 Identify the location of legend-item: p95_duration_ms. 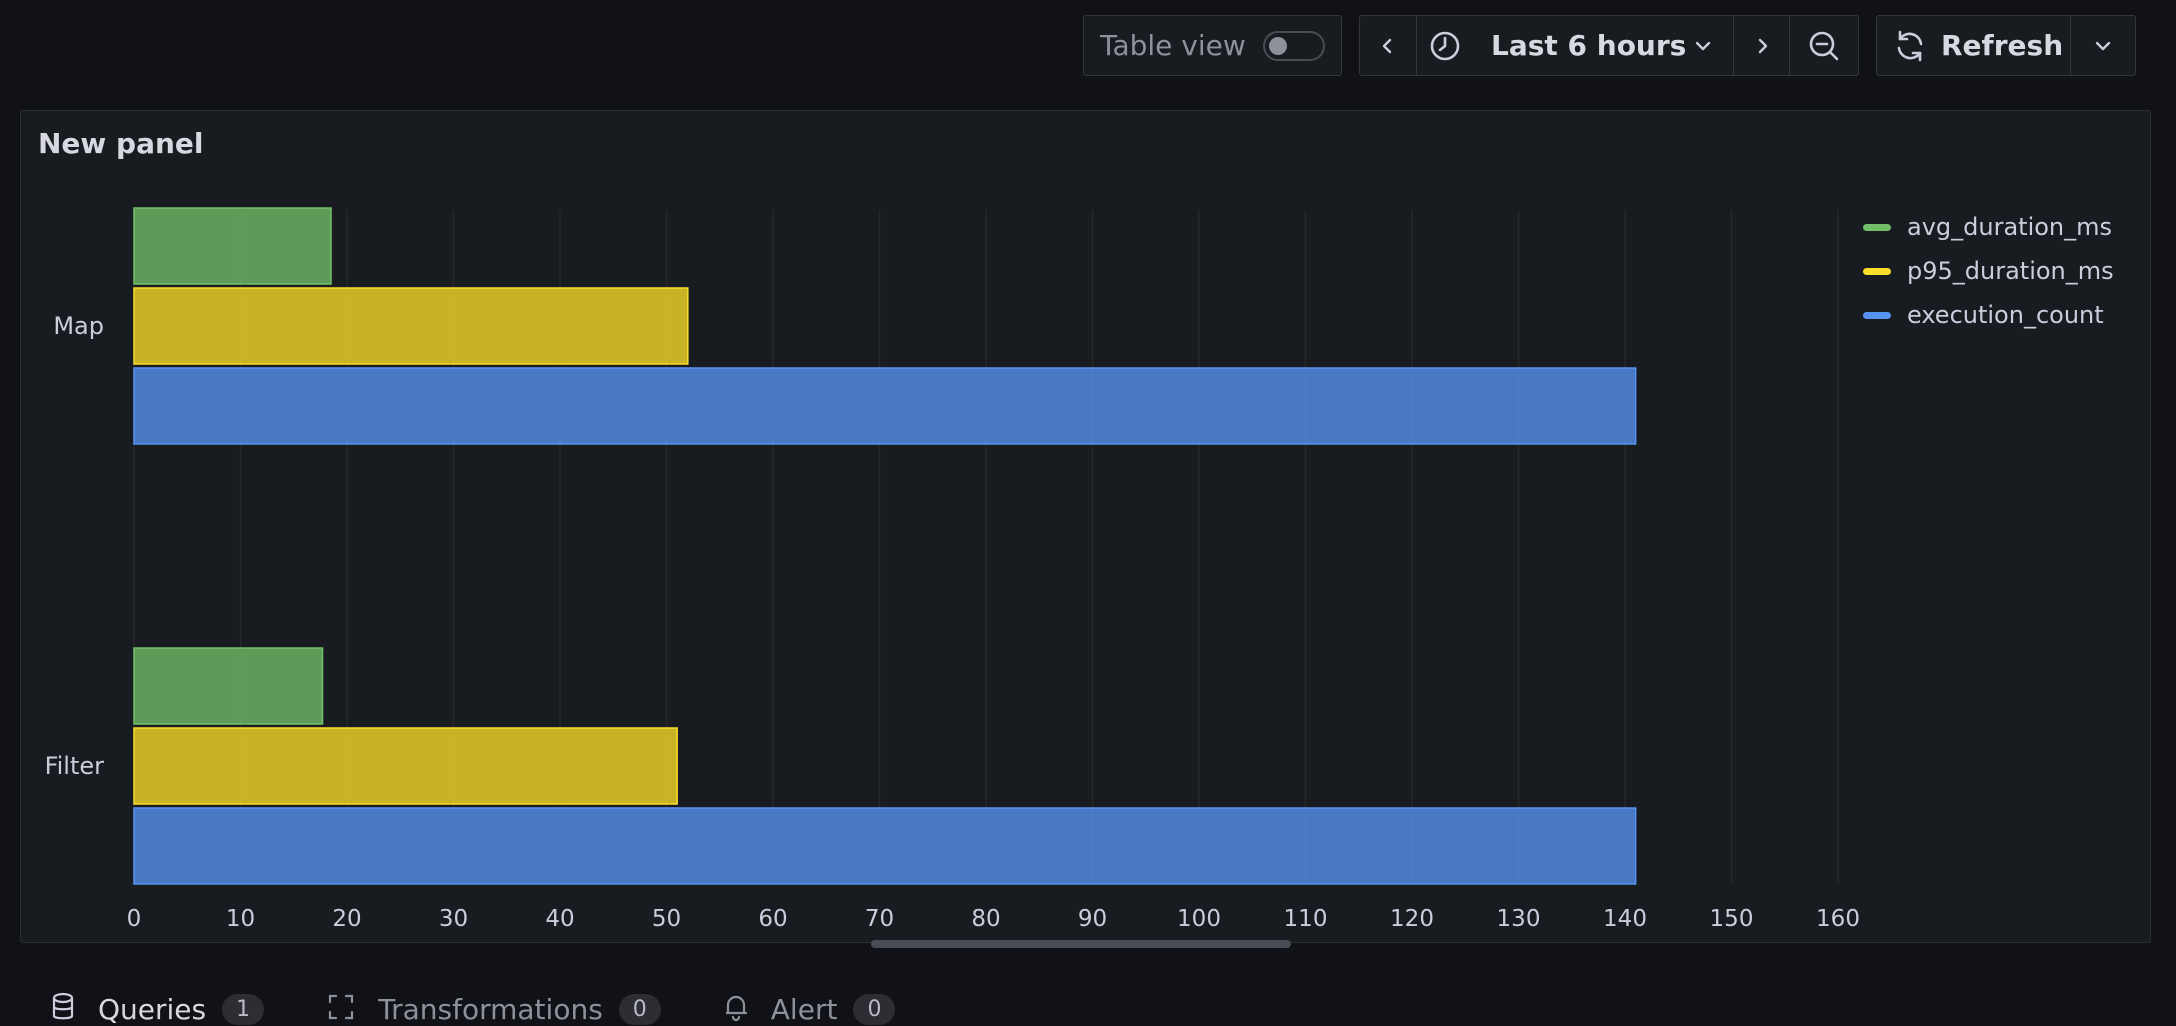
(1988, 271).